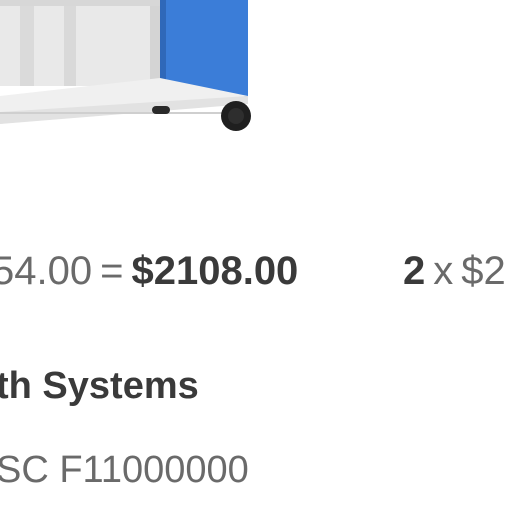  What do you see at coordinates (112, 271) in the screenshot?
I see `equals-sign: =` at bounding box center [112, 271].